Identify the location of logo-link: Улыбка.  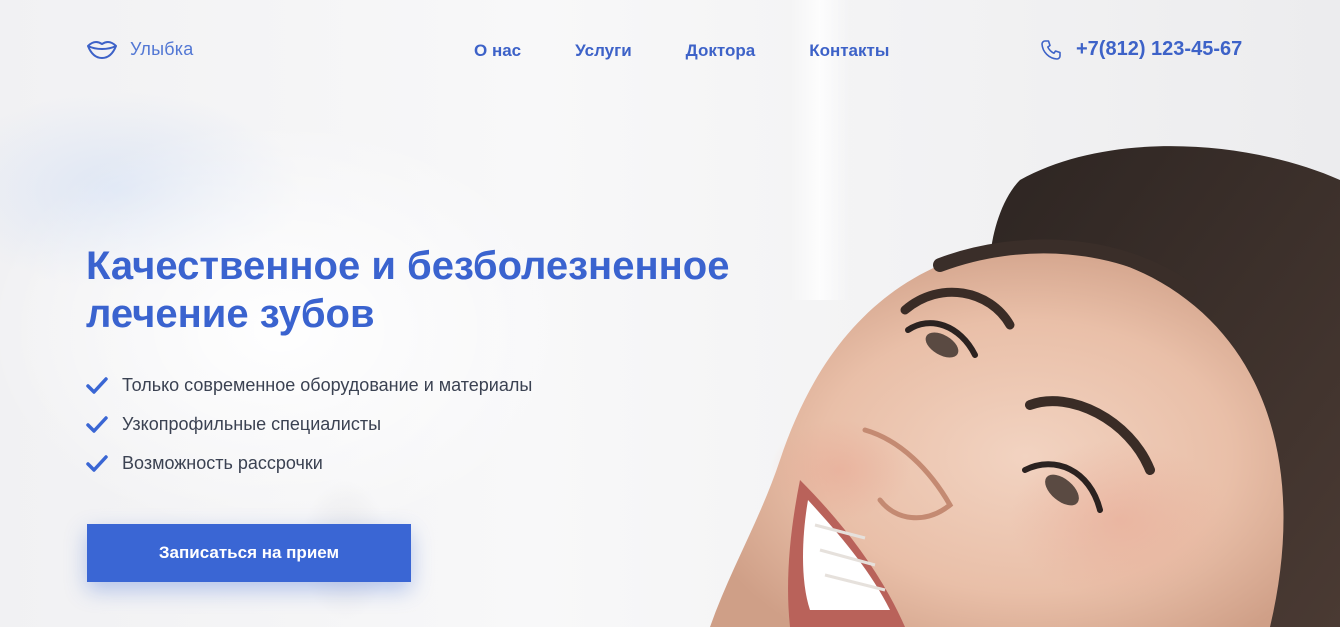
(139, 49).